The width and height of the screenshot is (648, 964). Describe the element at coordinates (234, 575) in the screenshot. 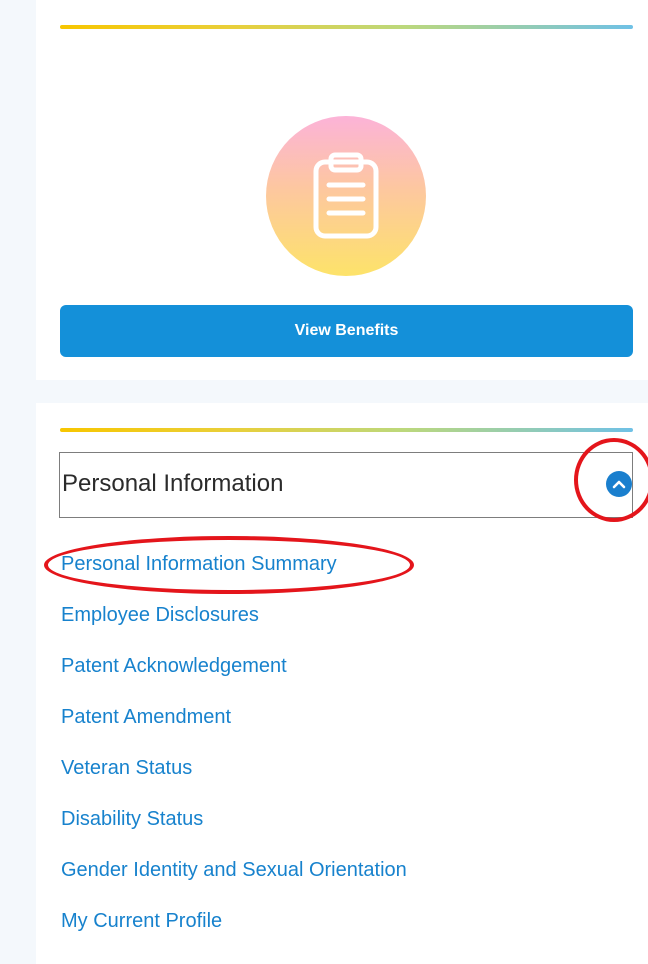

I see `link-personal-information-summary: Personal Information Summary` at that location.